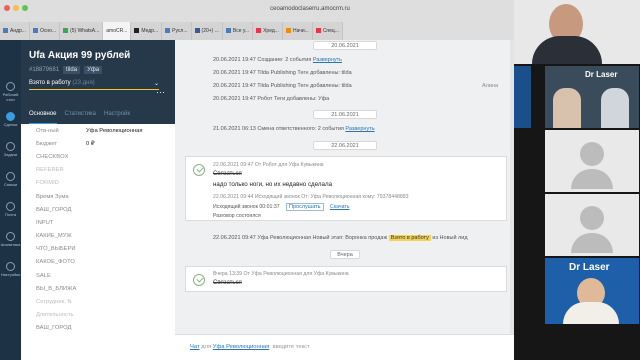  Describe the element at coordinates (195, 347) in the screenshot. I see `composer-chat-link: Чат` at that location.